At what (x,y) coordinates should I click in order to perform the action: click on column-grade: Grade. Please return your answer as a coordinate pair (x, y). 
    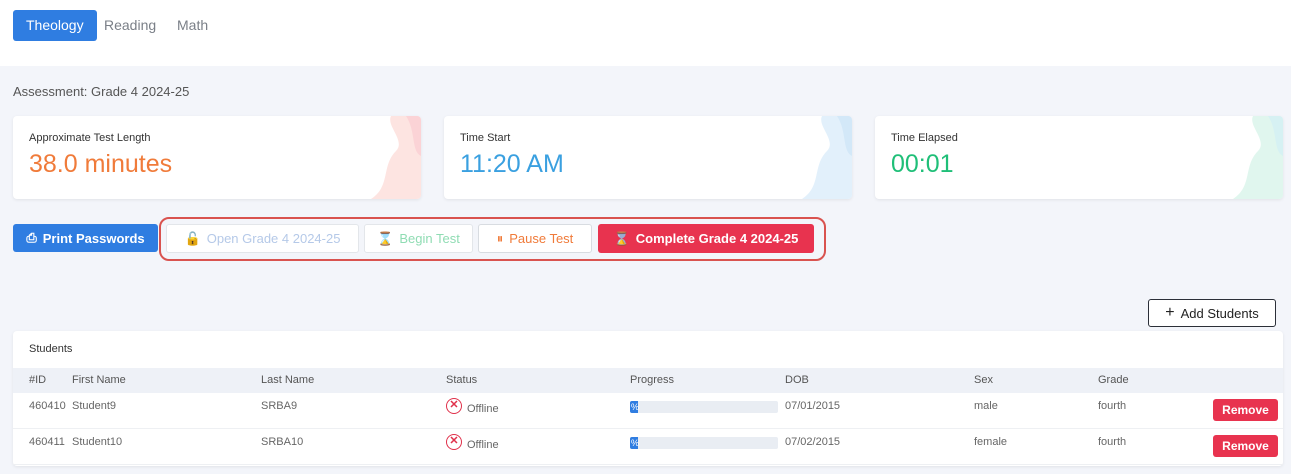
    Looking at the image, I should click on (1113, 380).